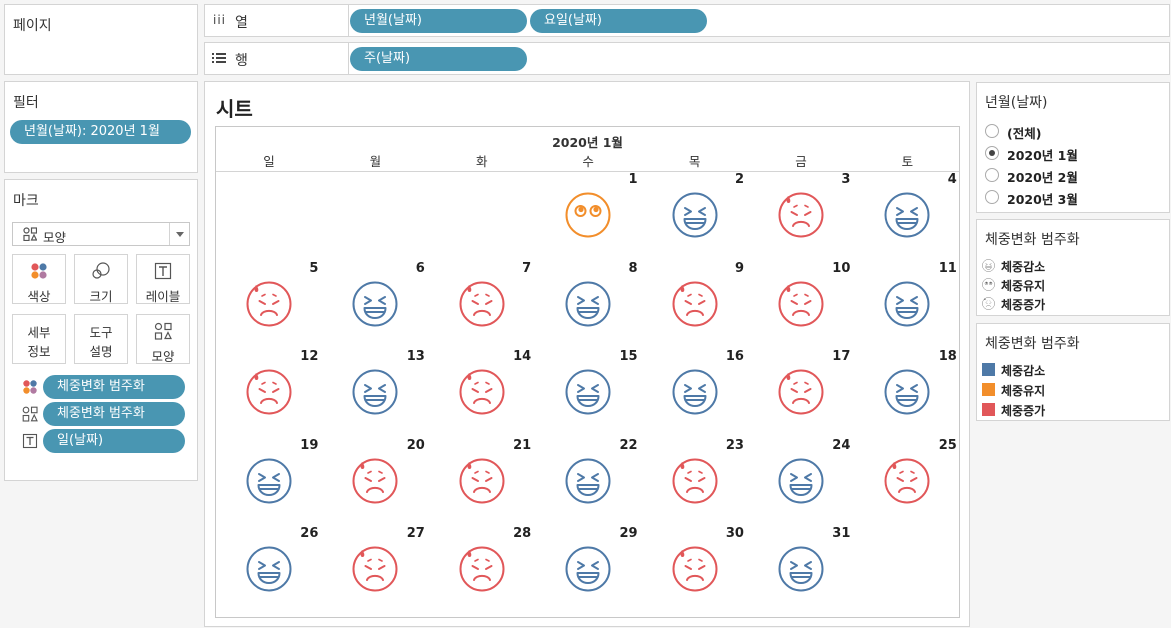 The image size is (1171, 628). I want to click on calendar-day-cell: 19, so click(269, 482).